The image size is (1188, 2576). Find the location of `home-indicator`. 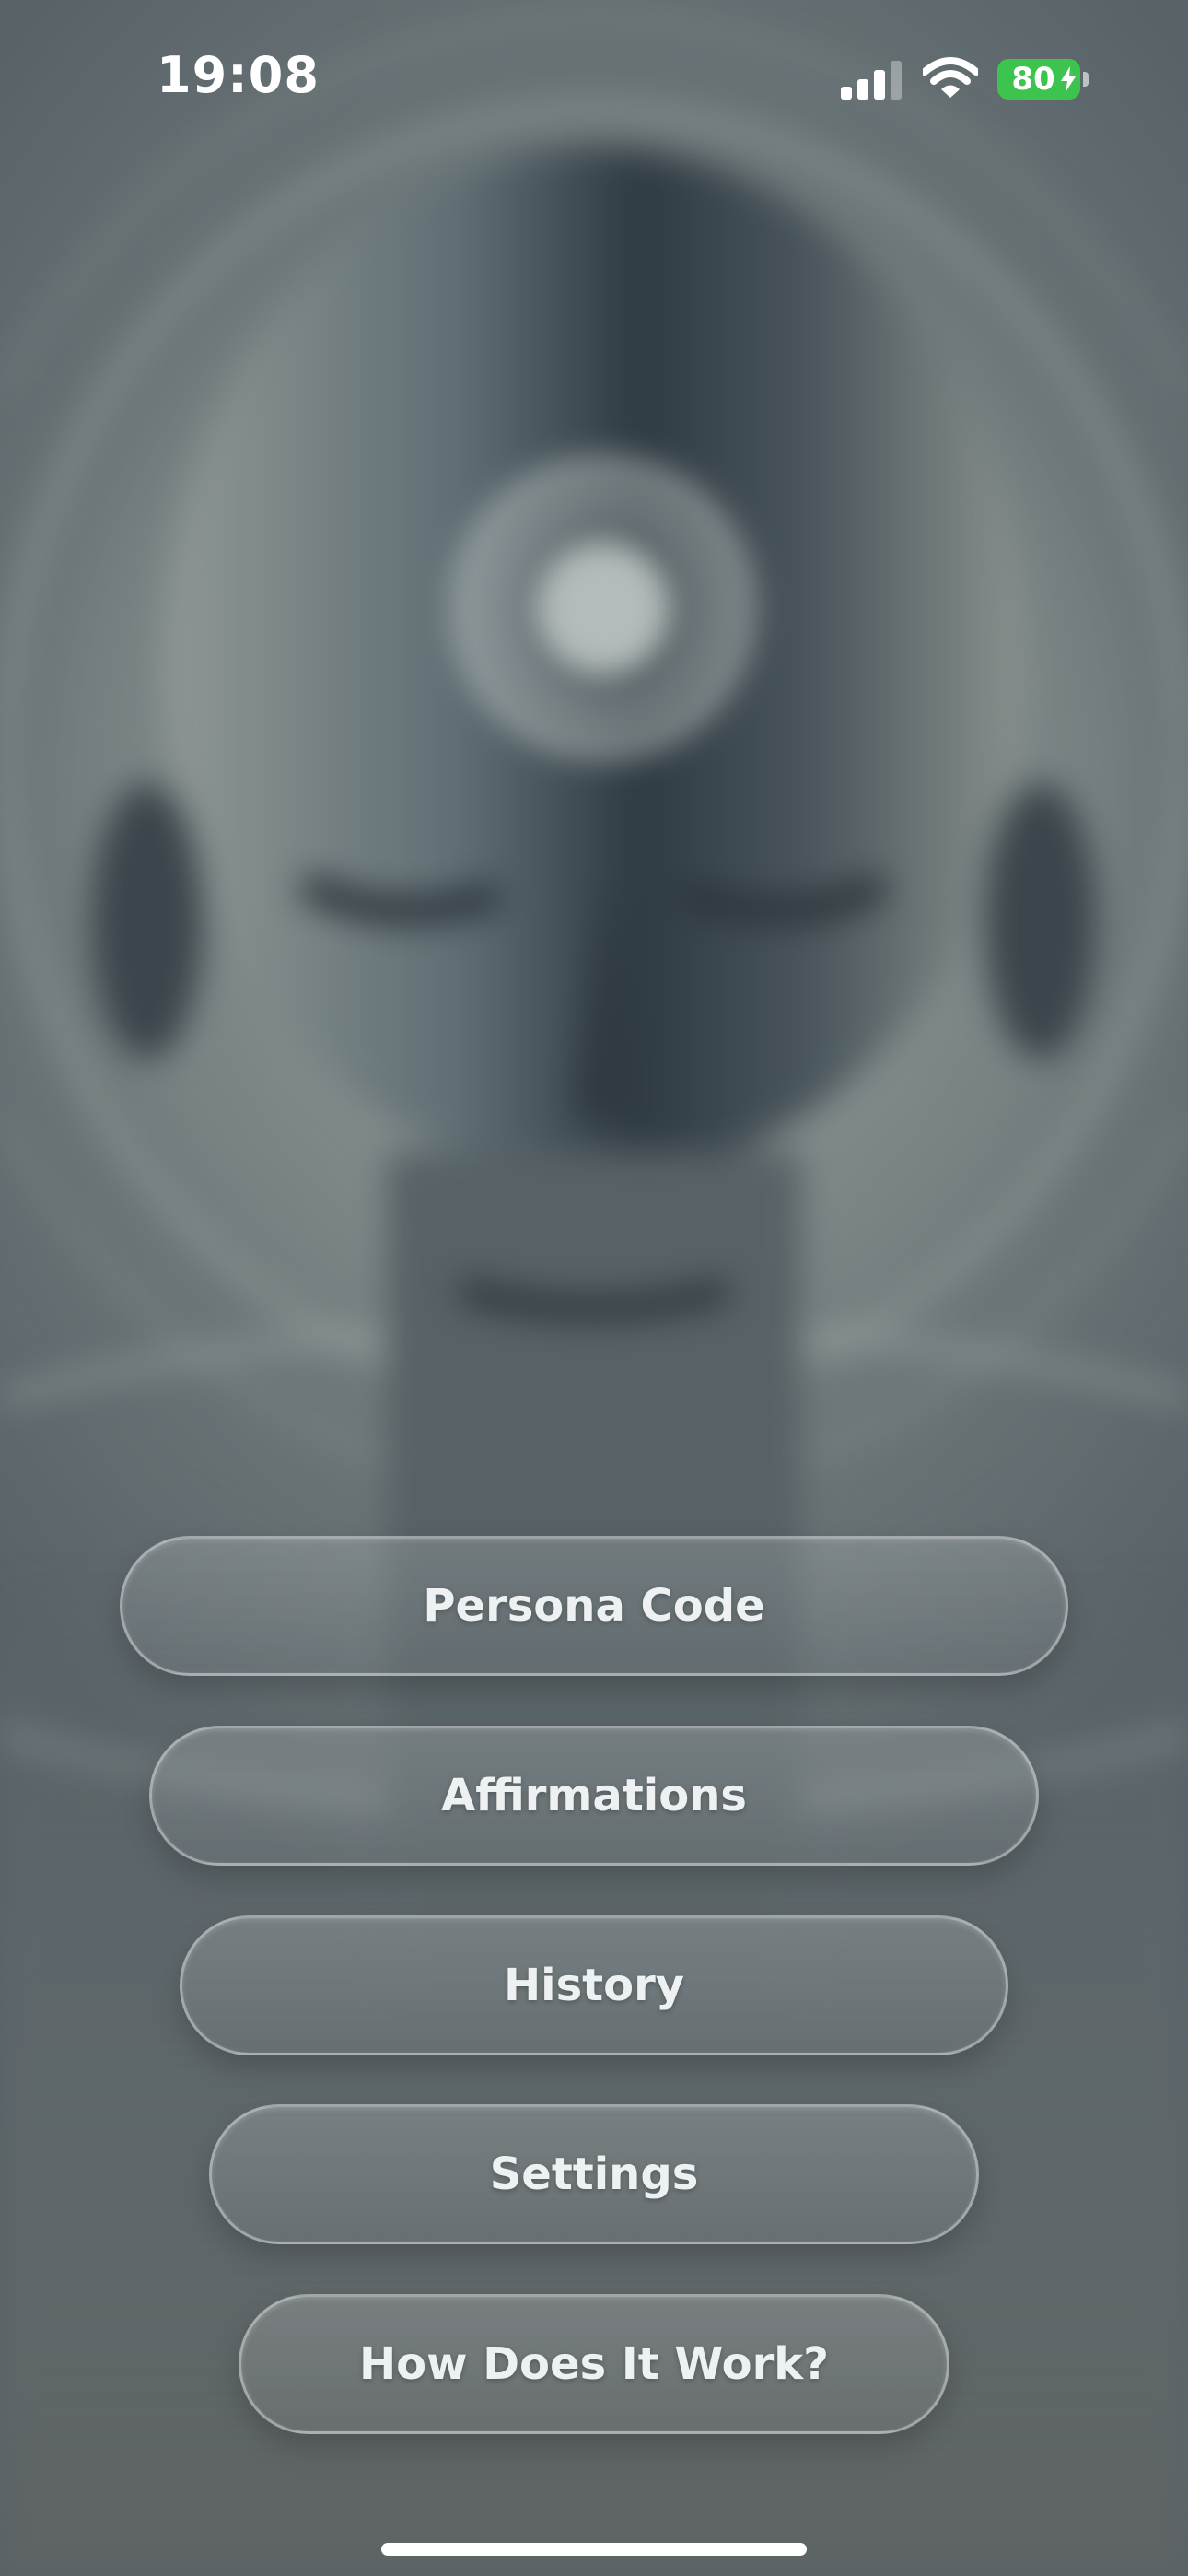

home-indicator is located at coordinates (594, 2549).